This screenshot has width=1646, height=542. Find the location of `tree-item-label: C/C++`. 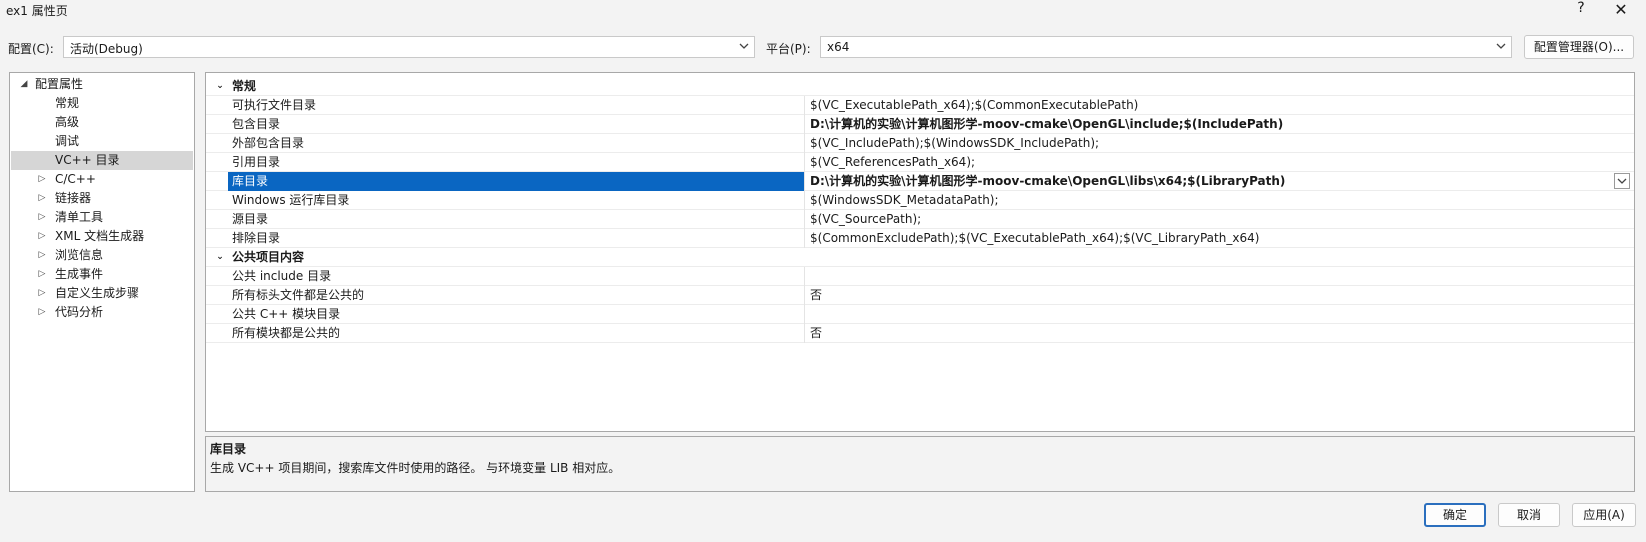

tree-item-label: C/C++ is located at coordinates (75, 179).